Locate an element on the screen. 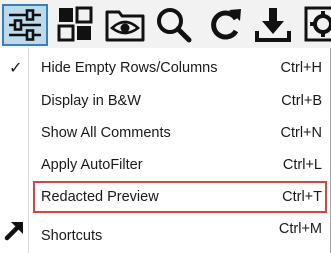 Image resolution: width=331 pixels, height=253 pixels. grid-squares-icon is located at coordinates (75, 24).